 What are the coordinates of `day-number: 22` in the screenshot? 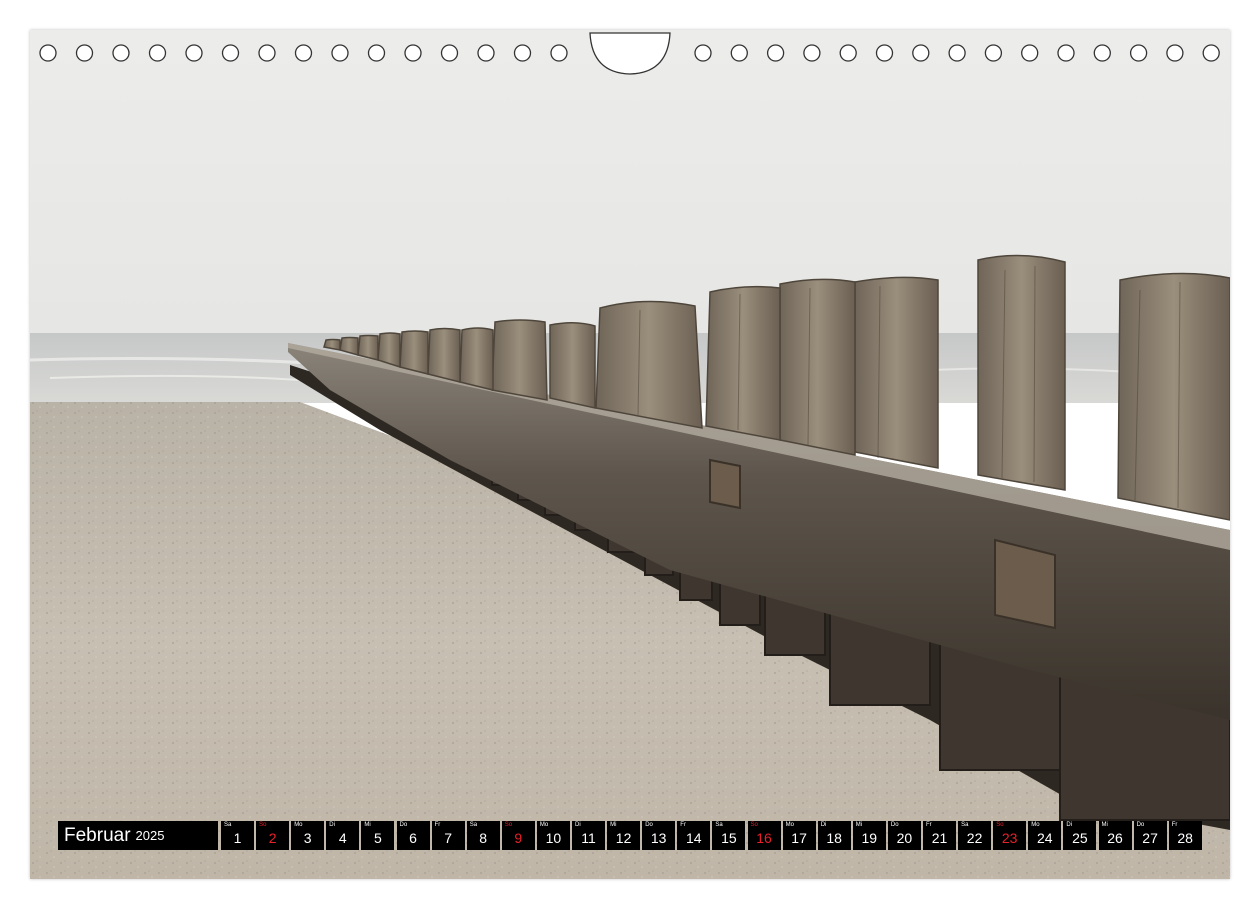 It's located at (974, 838).